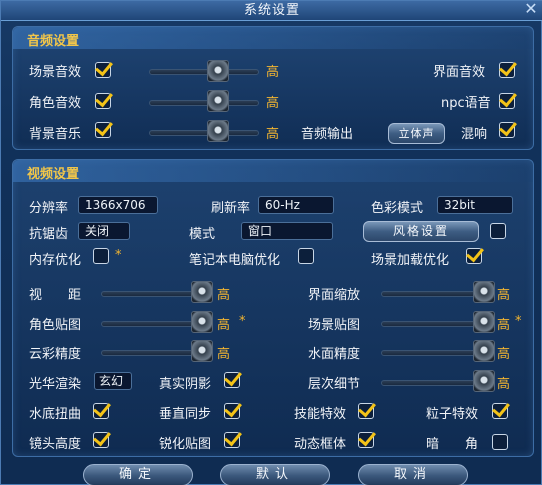 The height and width of the screenshot is (485, 542). What do you see at coordinates (484, 351) in the screenshot?
I see `water-quality-slider-handle` at bounding box center [484, 351].